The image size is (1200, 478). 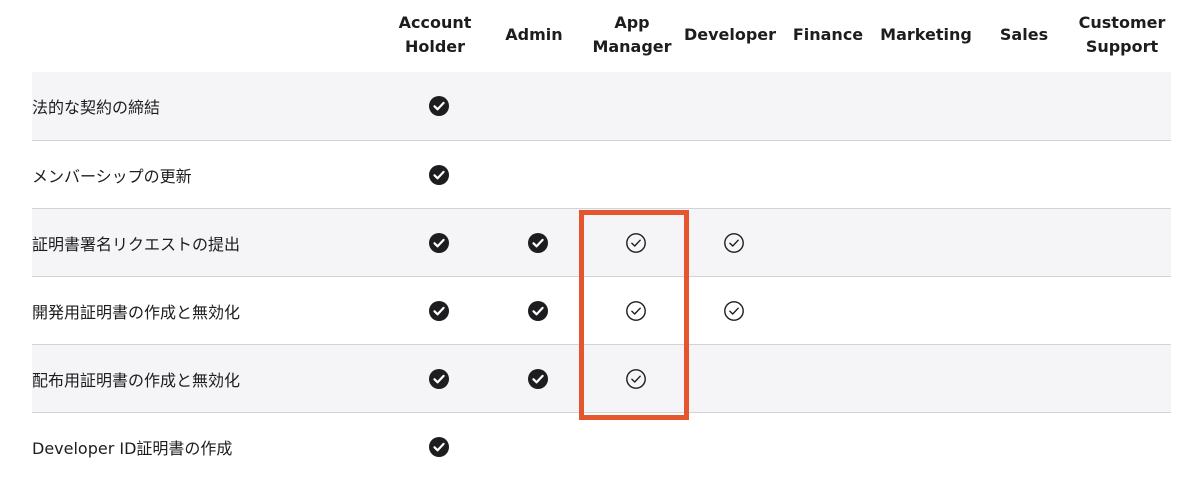 I want to click on row-label: 開発用証明書の作成と無効化, so click(x=136, y=312).